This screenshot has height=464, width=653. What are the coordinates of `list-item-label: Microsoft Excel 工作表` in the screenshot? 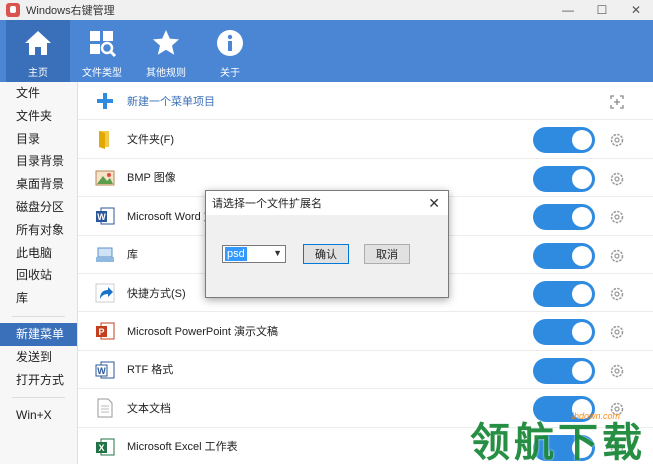 It's located at (182, 447).